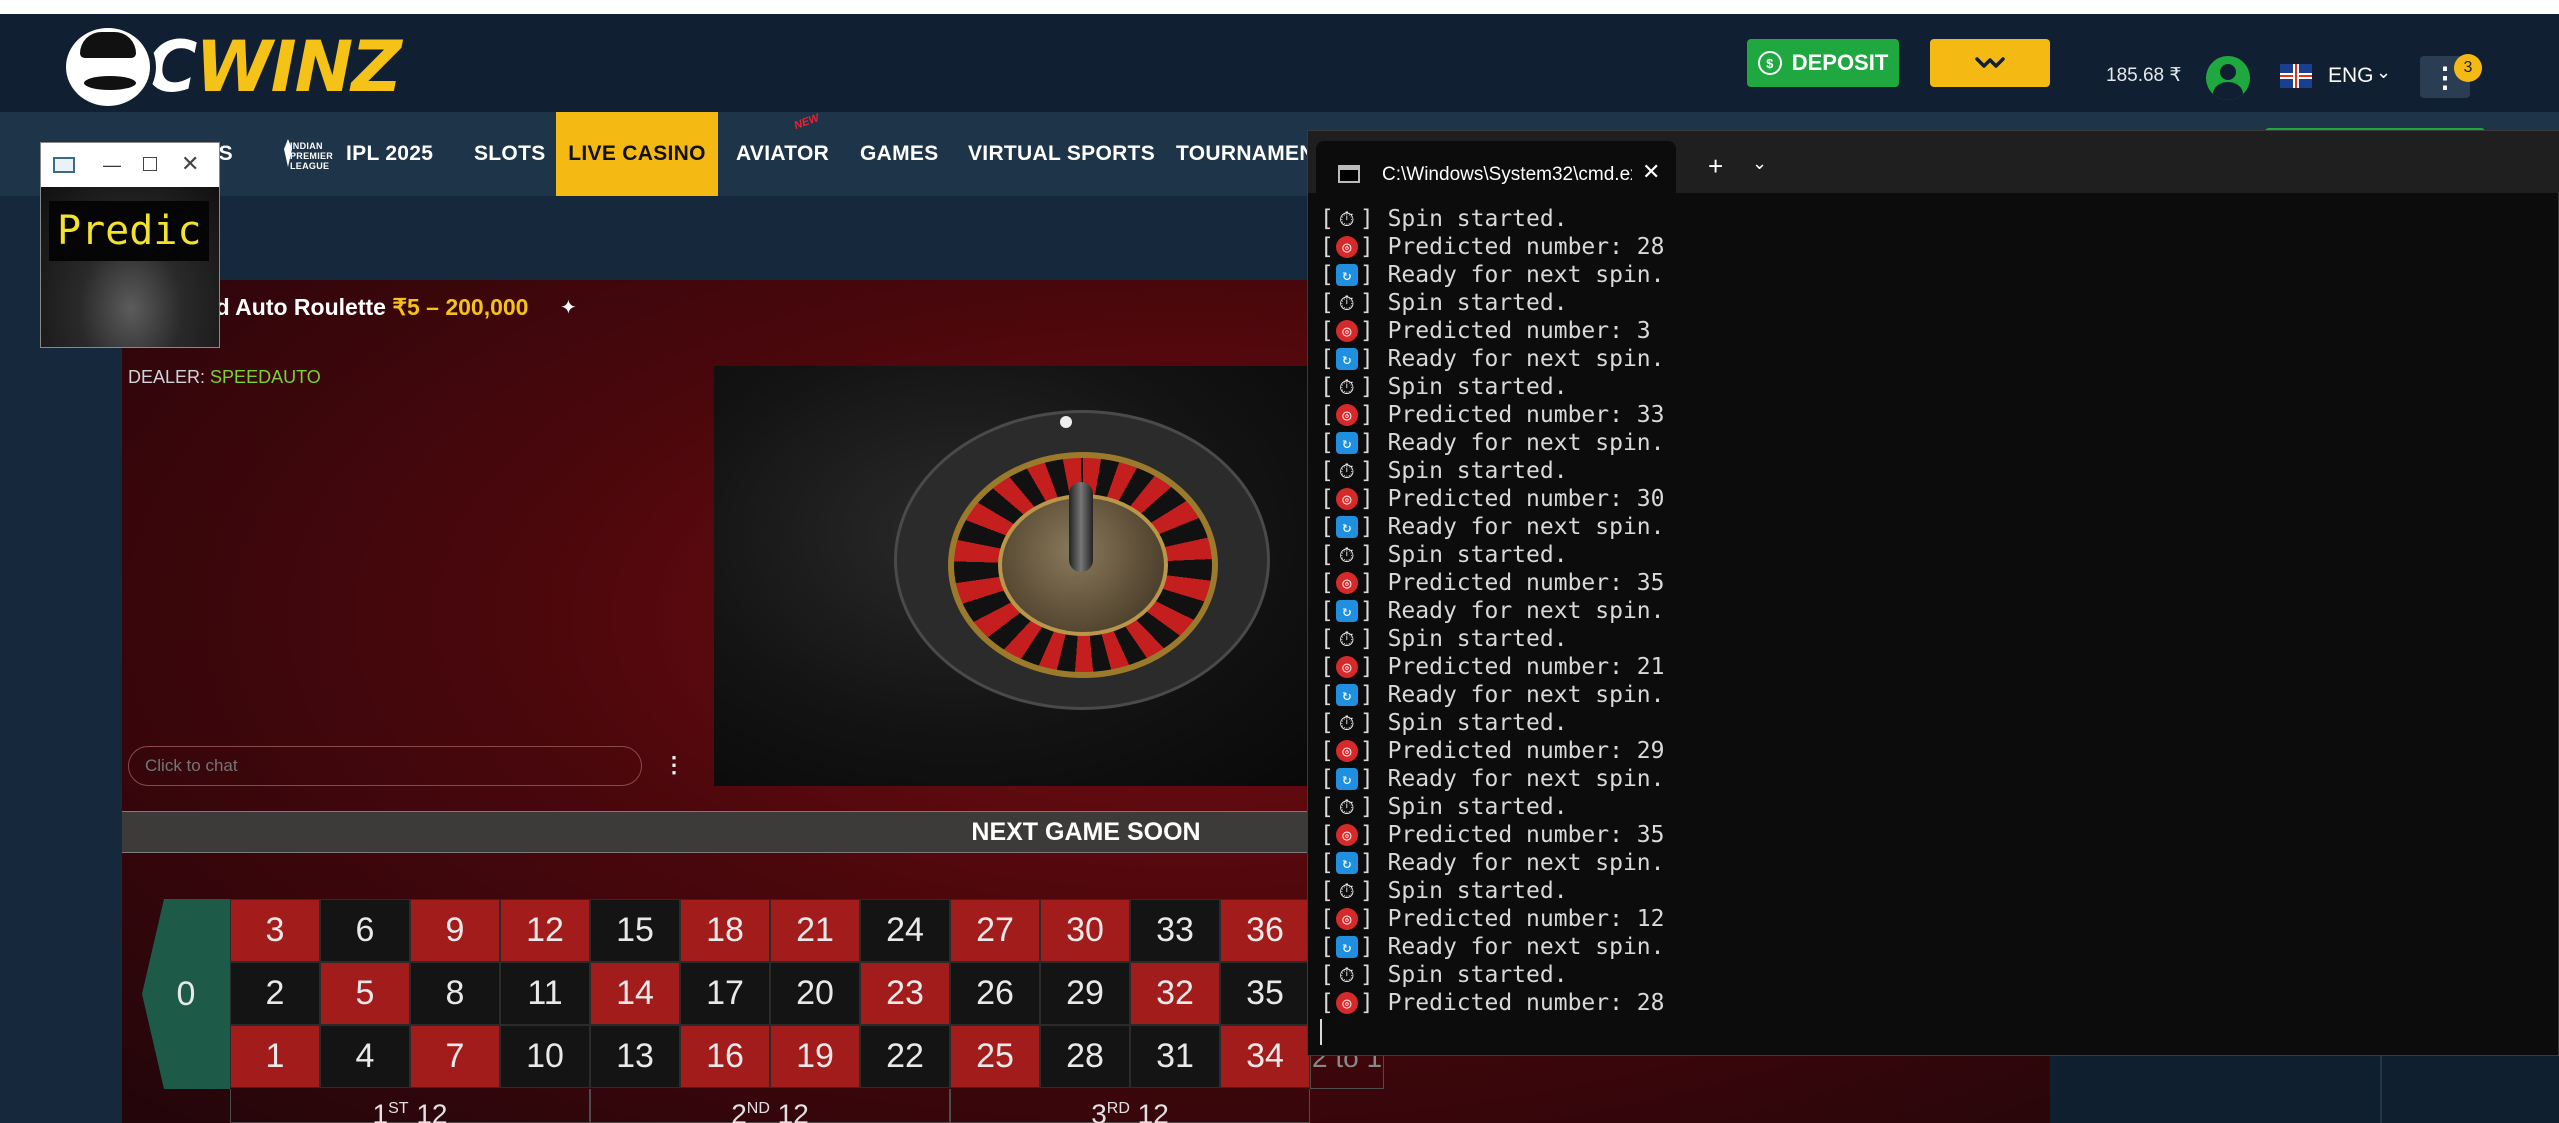  What do you see at coordinates (995, 993) in the screenshot?
I see `bet-number: 26` at bounding box center [995, 993].